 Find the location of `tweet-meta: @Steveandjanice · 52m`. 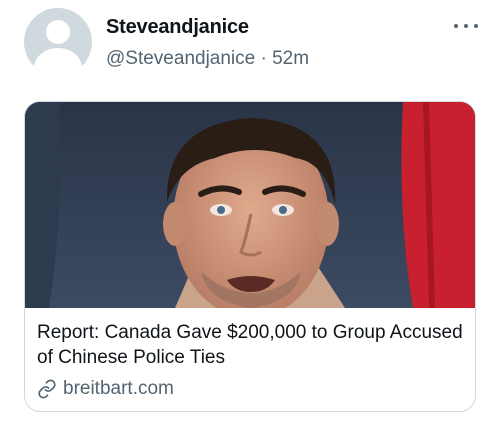

tweet-meta: @Steveandjanice · 52m is located at coordinates (207, 59).